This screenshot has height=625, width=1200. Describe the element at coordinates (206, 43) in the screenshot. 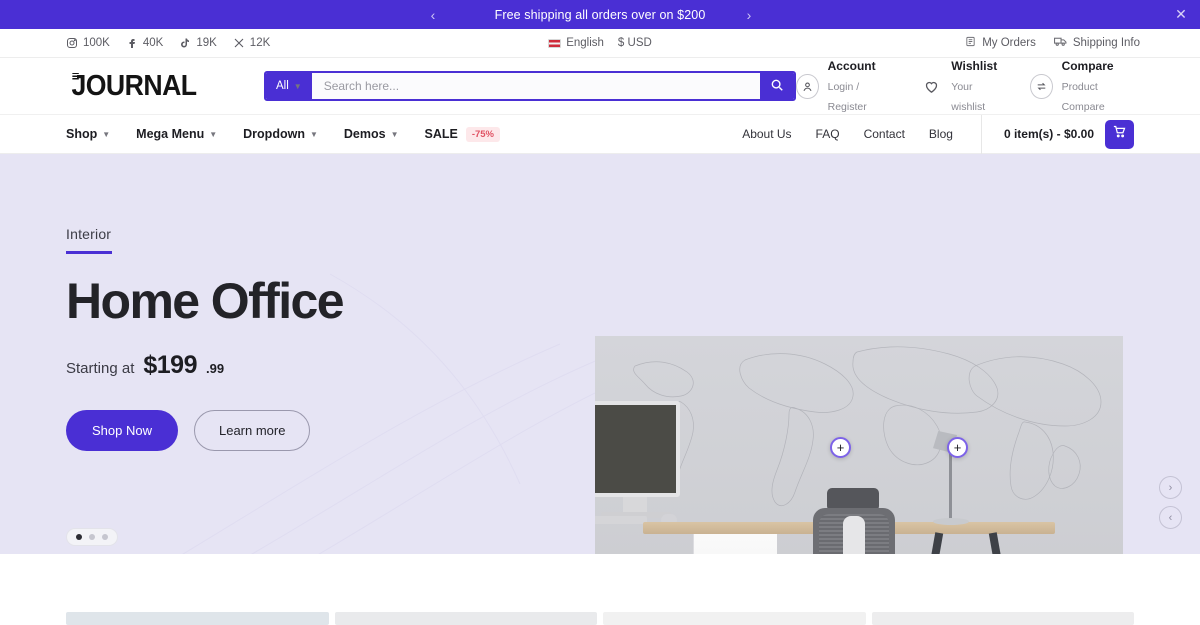

I see `social-tiktok-count: 19K` at that location.